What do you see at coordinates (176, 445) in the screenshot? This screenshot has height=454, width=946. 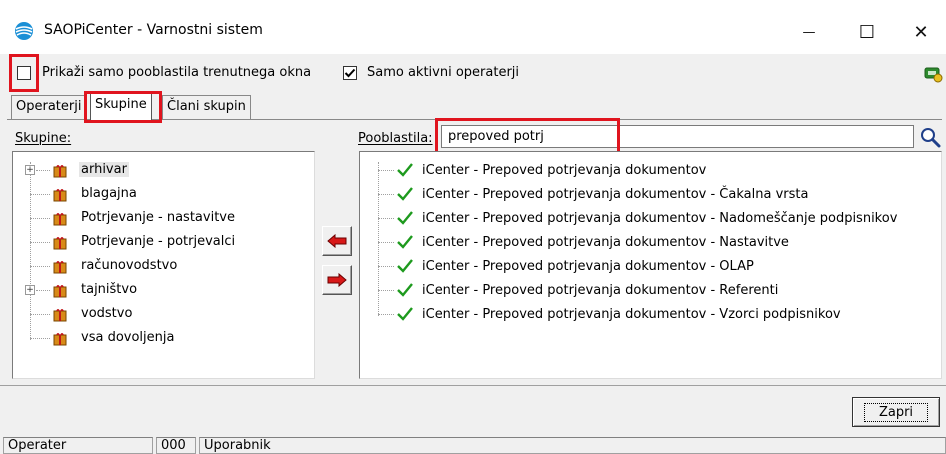 I see `status-code: 000` at bounding box center [176, 445].